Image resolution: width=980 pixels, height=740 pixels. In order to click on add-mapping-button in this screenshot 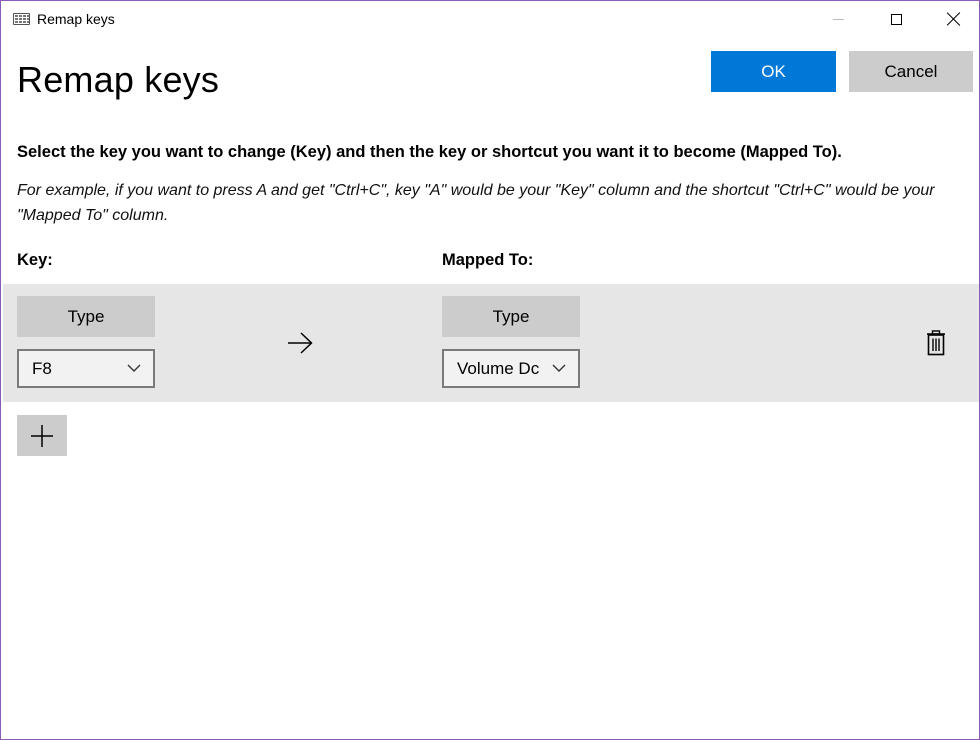, I will do `click(42, 435)`.